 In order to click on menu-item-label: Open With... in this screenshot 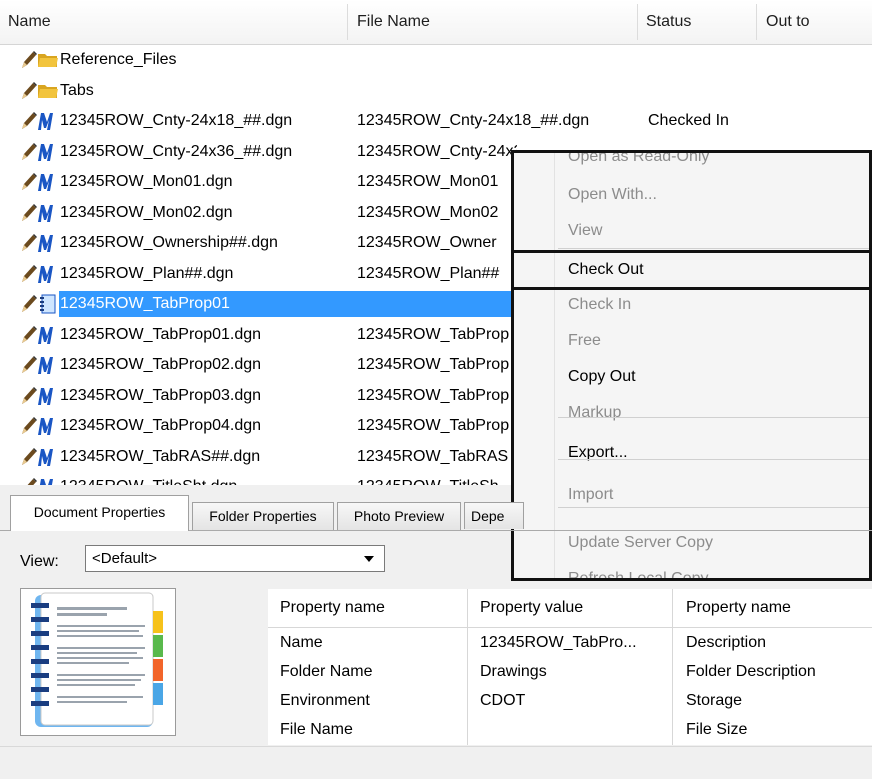, I will do `click(612, 194)`.